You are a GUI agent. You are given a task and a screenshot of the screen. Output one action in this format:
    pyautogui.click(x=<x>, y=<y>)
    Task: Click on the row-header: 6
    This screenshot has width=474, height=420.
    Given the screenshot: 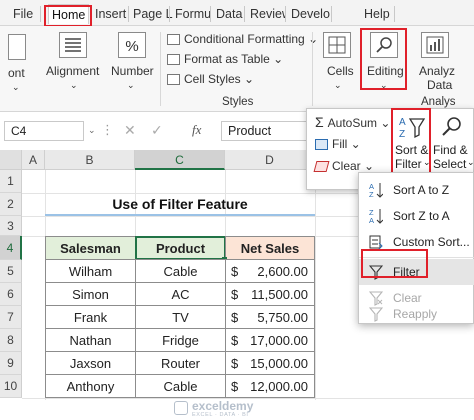 What is the action you would take?
    pyautogui.click(x=11, y=294)
    